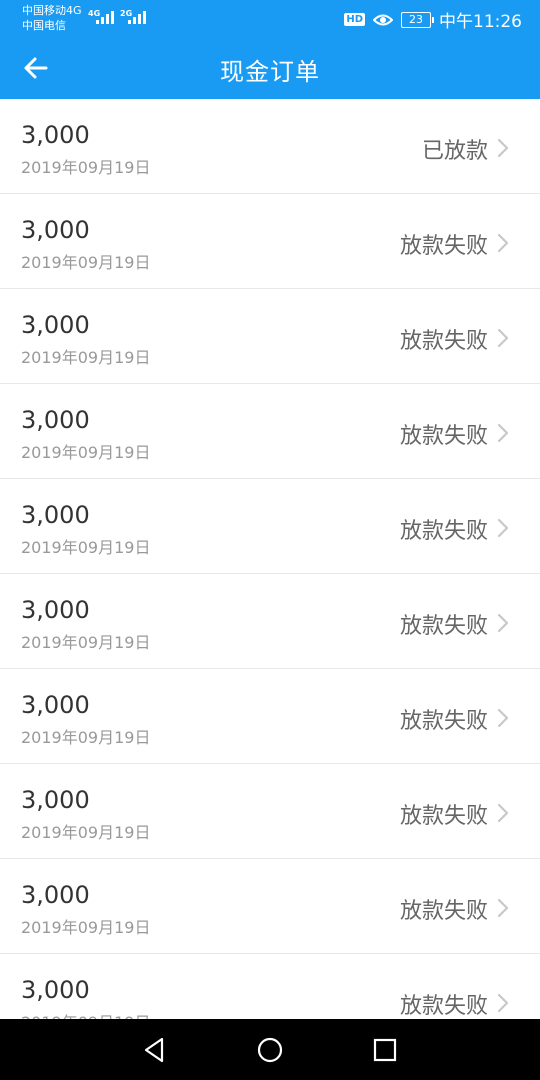 The height and width of the screenshot is (1080, 540). I want to click on system-nav-bar, so click(270, 1049).